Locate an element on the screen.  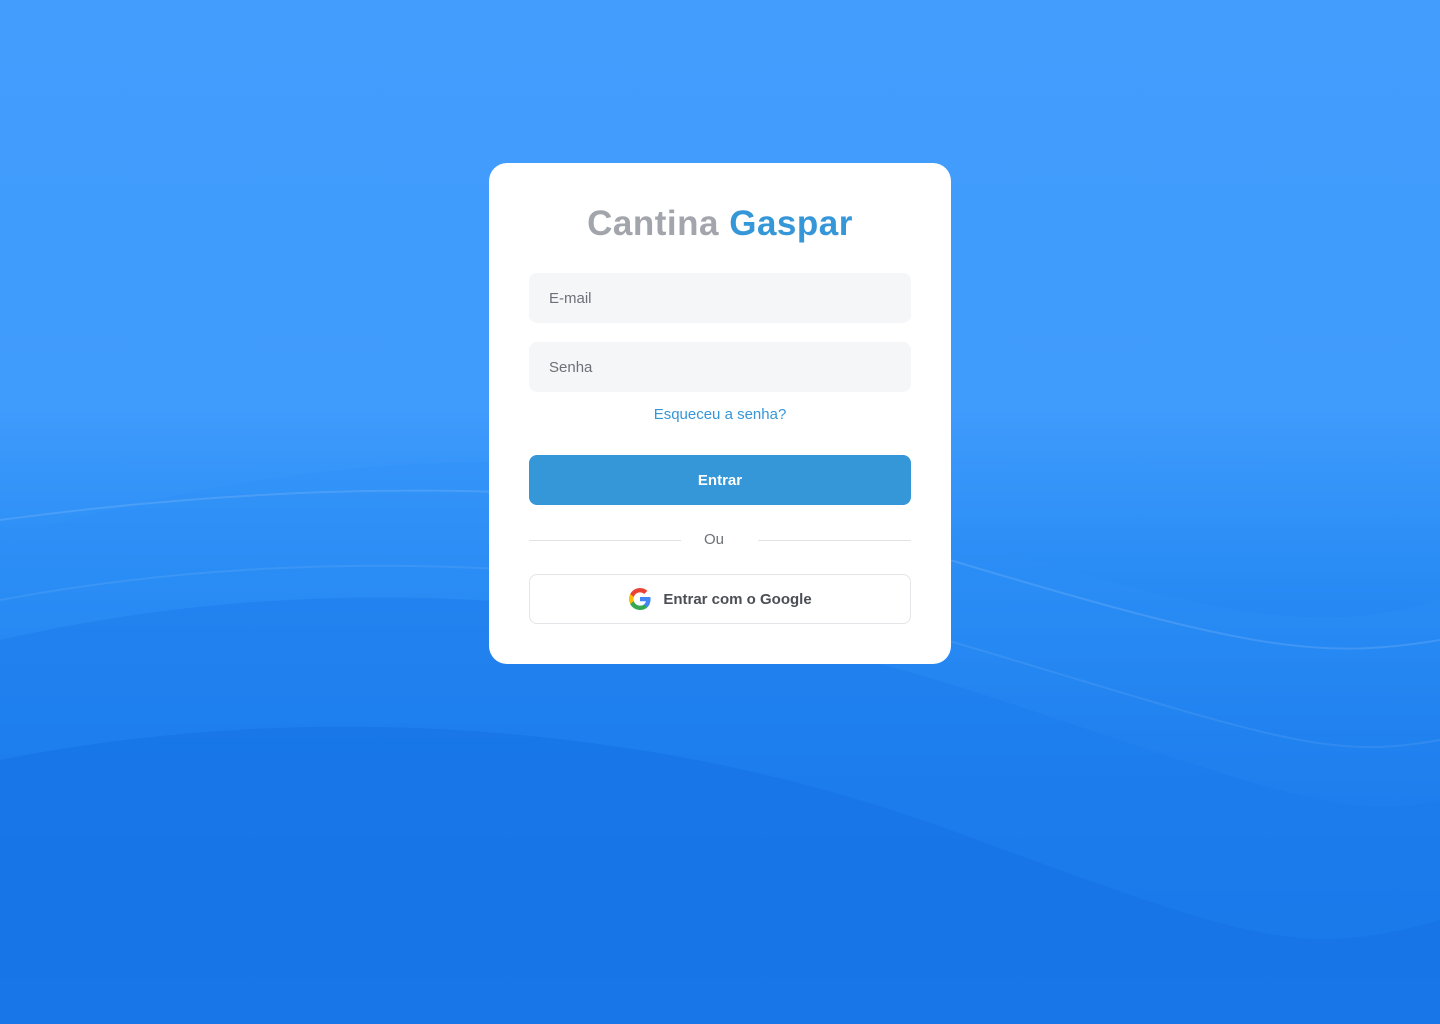
google-login-button: Entrar com o Google is located at coordinates (720, 599).